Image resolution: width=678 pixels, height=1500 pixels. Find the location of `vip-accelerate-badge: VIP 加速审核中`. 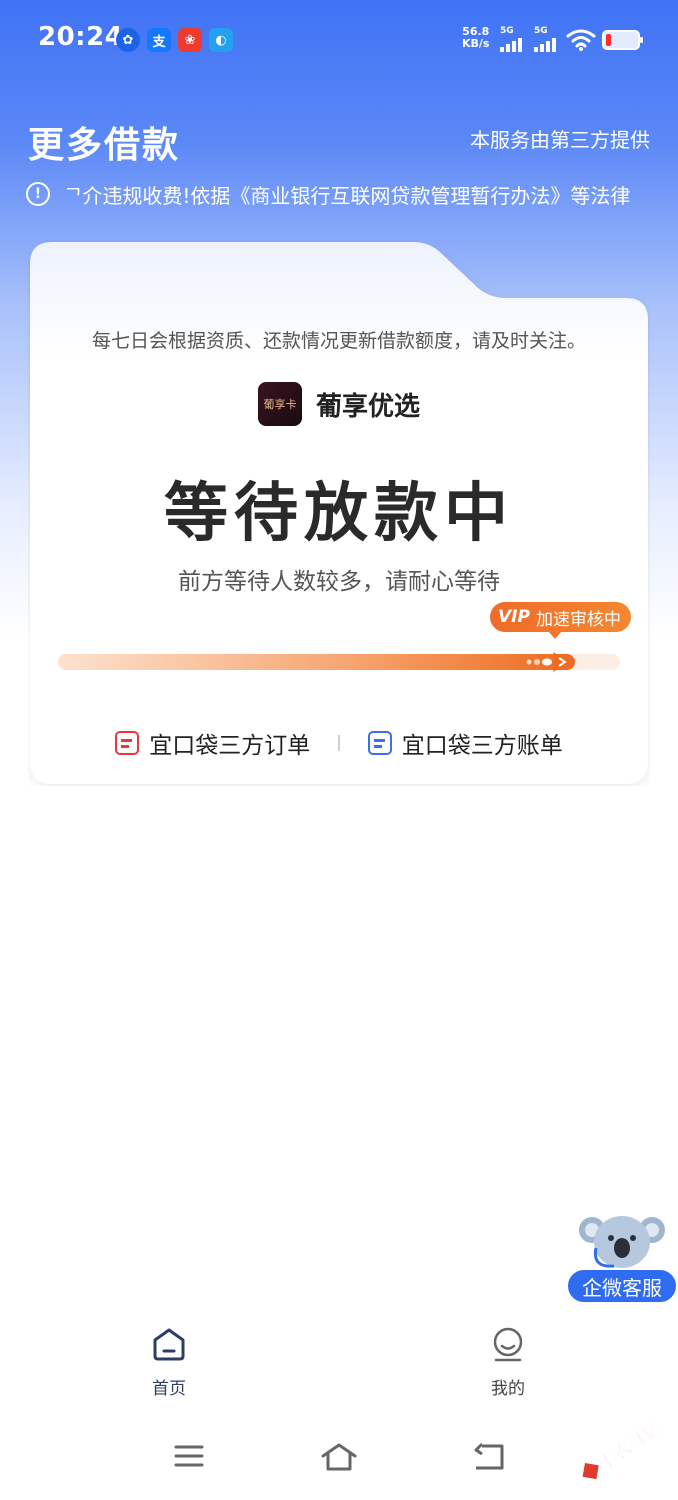

vip-accelerate-badge: VIP 加速审核中 is located at coordinates (560, 620).